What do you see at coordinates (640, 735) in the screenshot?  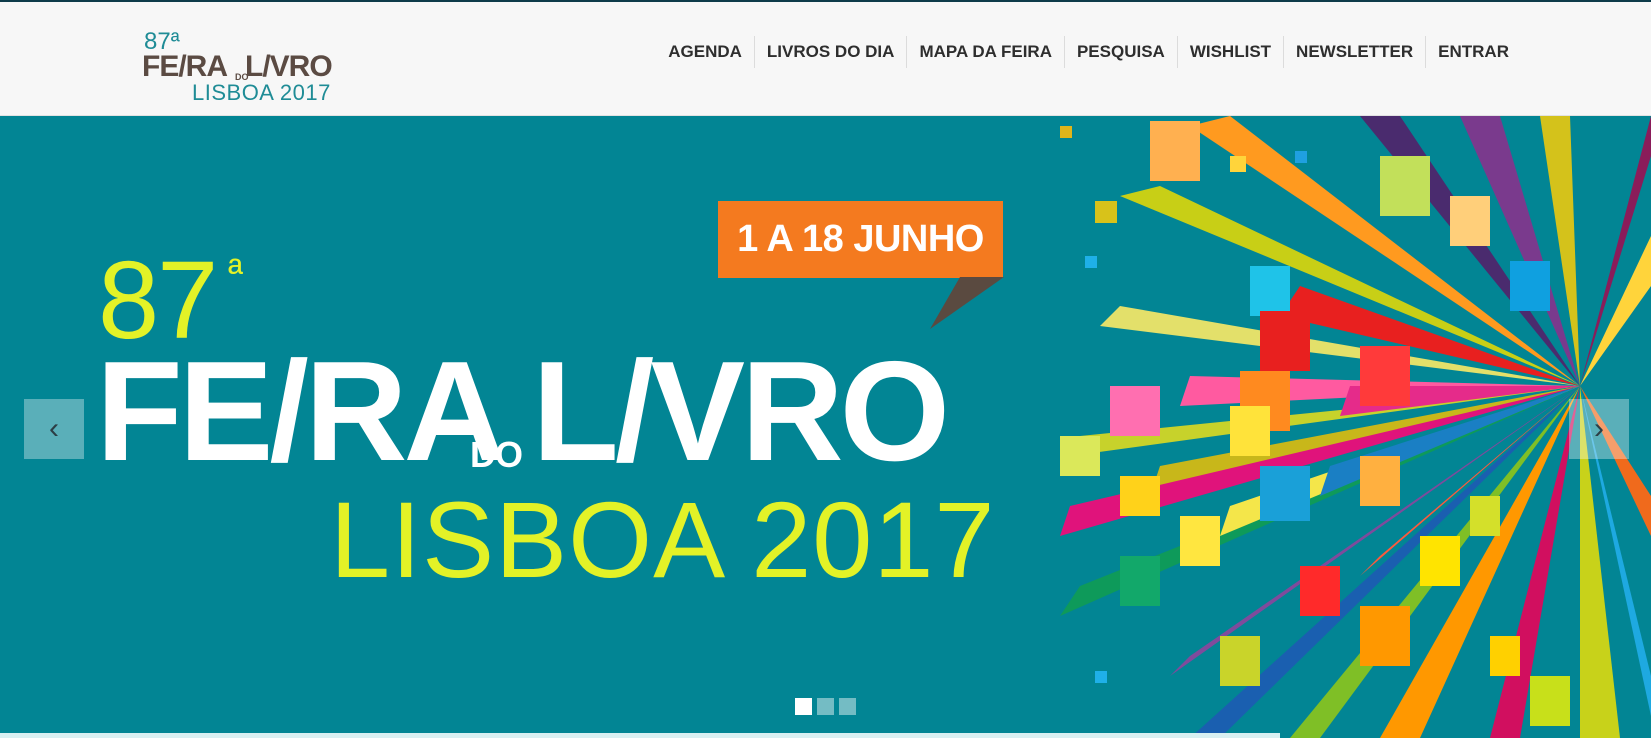 I see `slider-progress-bar` at bounding box center [640, 735].